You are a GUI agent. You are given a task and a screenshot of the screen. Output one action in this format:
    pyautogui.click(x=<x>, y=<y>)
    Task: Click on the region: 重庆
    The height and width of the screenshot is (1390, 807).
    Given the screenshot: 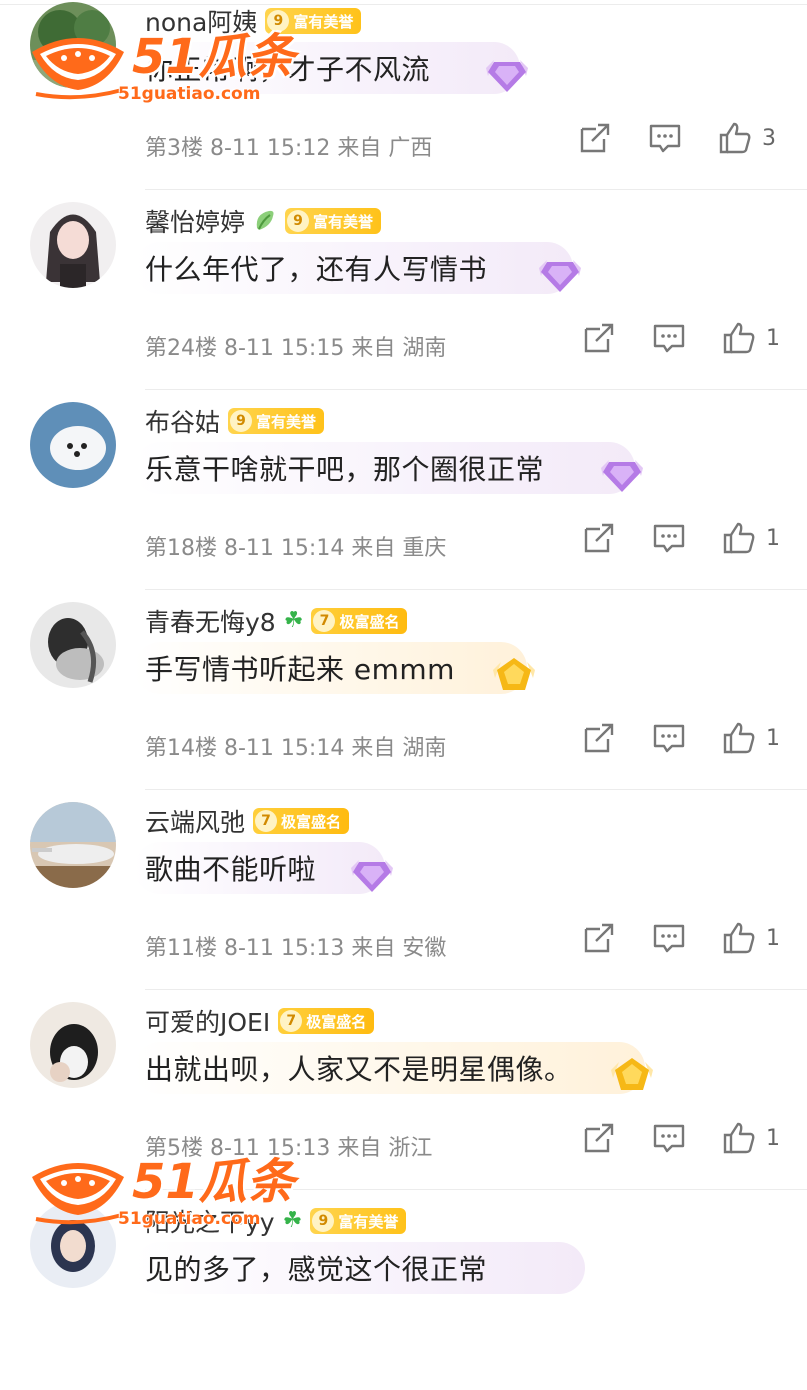 What is the action you would take?
    pyautogui.click(x=424, y=548)
    